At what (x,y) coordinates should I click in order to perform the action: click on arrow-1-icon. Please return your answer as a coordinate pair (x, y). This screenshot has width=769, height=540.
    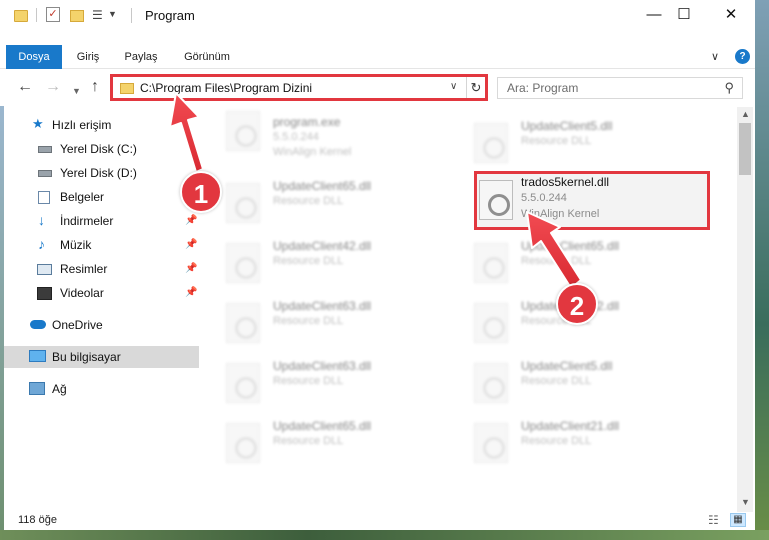
    Looking at the image, I should click on (186, 132).